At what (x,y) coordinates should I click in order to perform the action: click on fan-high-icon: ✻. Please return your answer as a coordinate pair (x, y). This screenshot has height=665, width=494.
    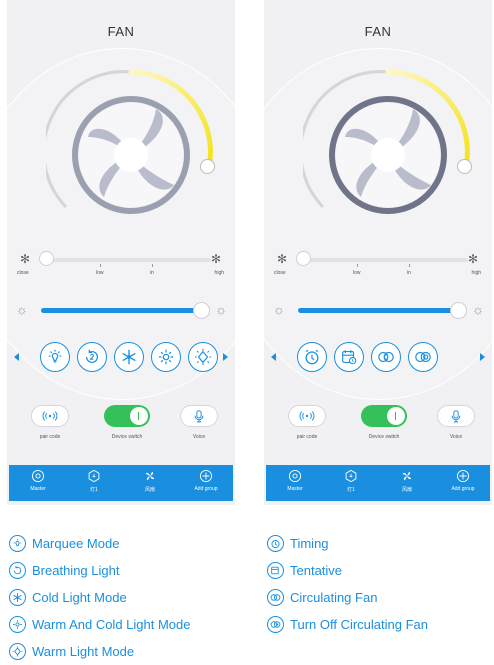
    Looking at the image, I should click on (473, 259).